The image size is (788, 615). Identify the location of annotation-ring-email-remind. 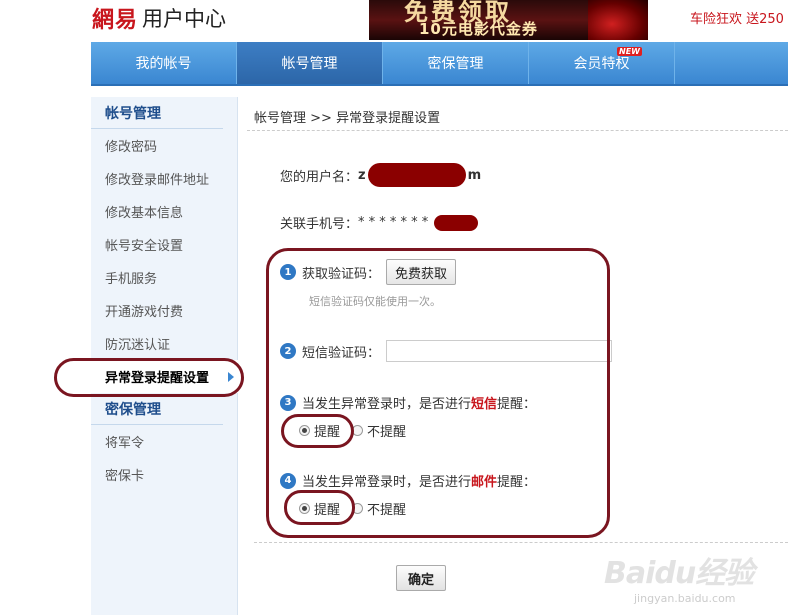
(319, 507).